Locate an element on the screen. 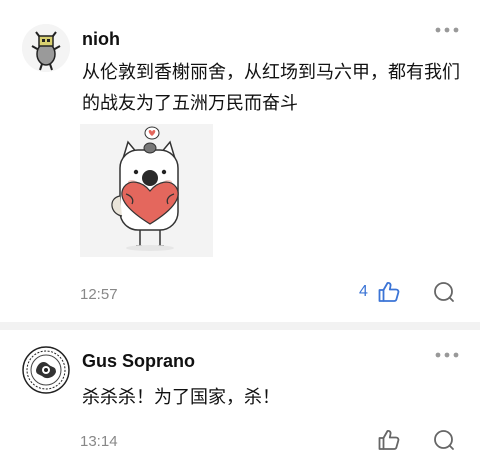 Image resolution: width=480 pixels, height=473 pixels. comment-timestamp: 12:57 is located at coordinates (99, 294).